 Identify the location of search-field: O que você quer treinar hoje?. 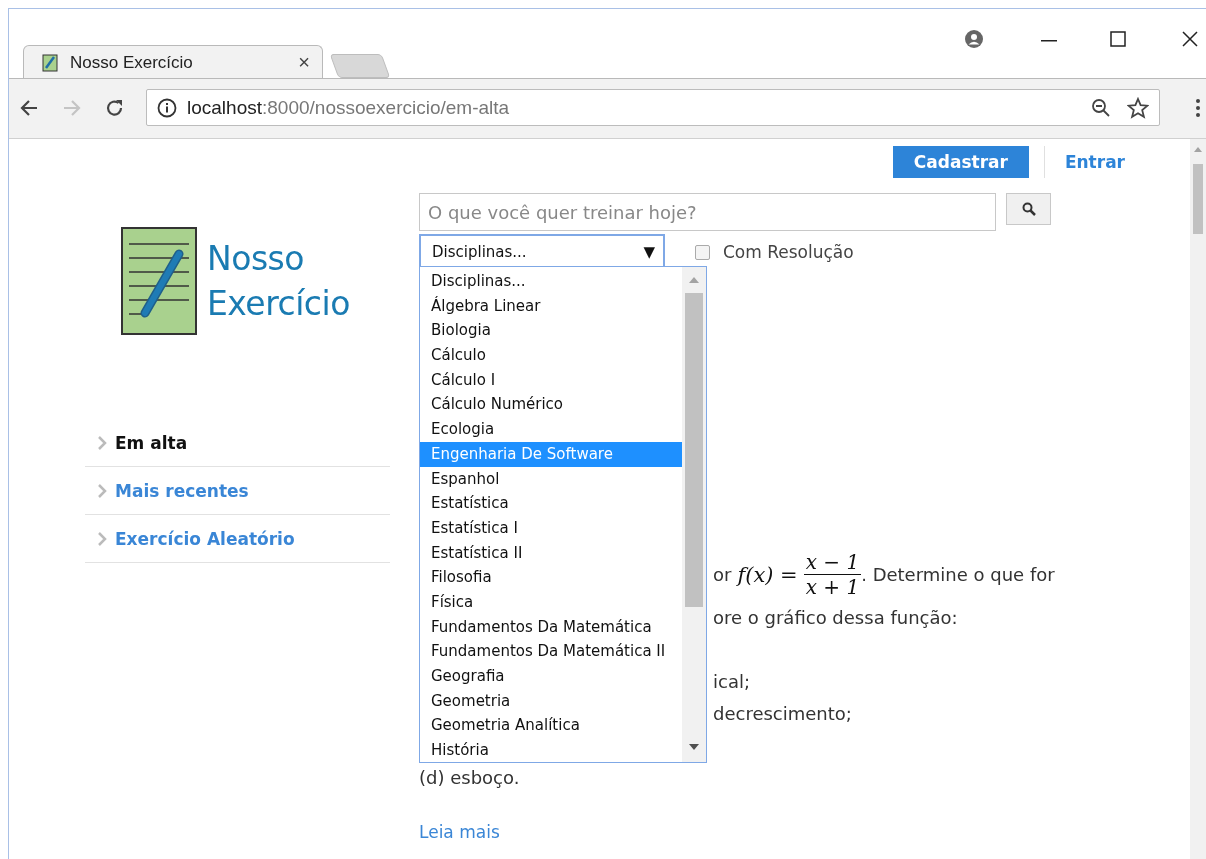
(707, 212).